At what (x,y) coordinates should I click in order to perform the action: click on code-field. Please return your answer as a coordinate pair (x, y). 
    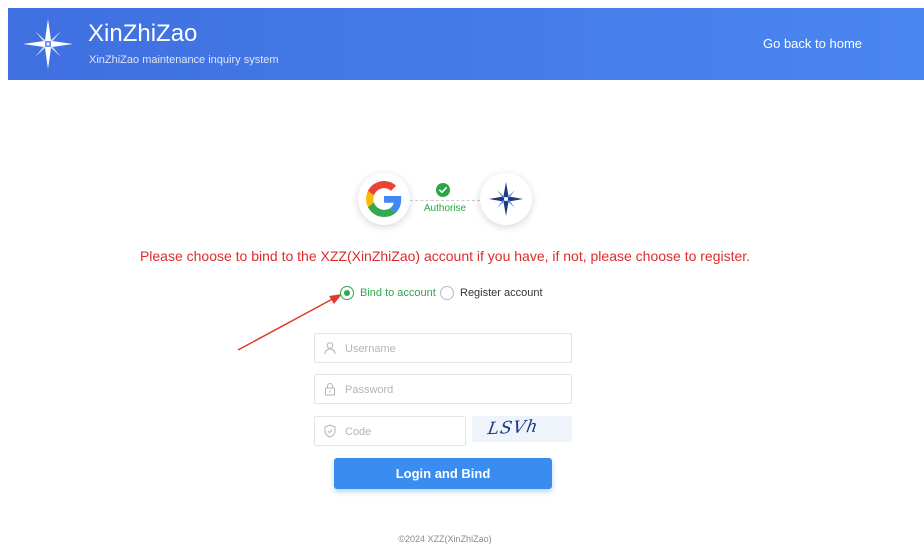
    Looking at the image, I should click on (390, 431).